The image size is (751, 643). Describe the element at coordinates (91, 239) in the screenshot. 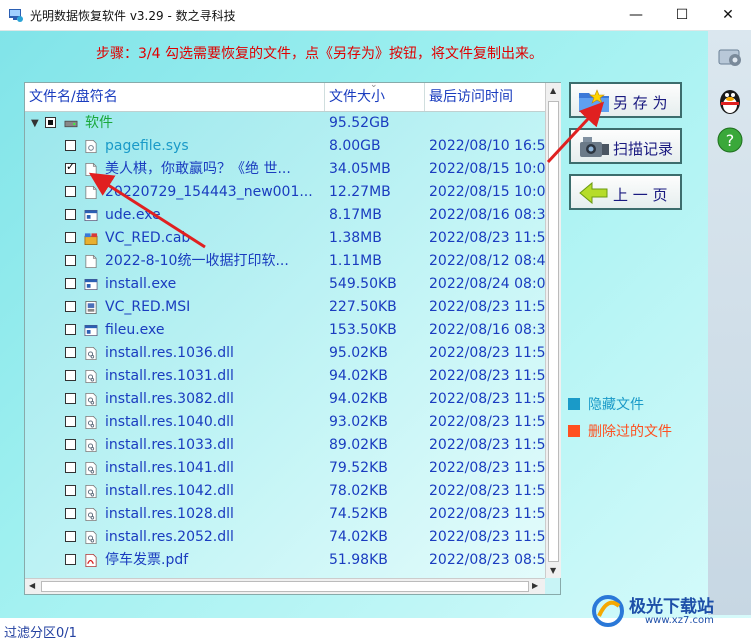

I see `cab-icon` at that location.